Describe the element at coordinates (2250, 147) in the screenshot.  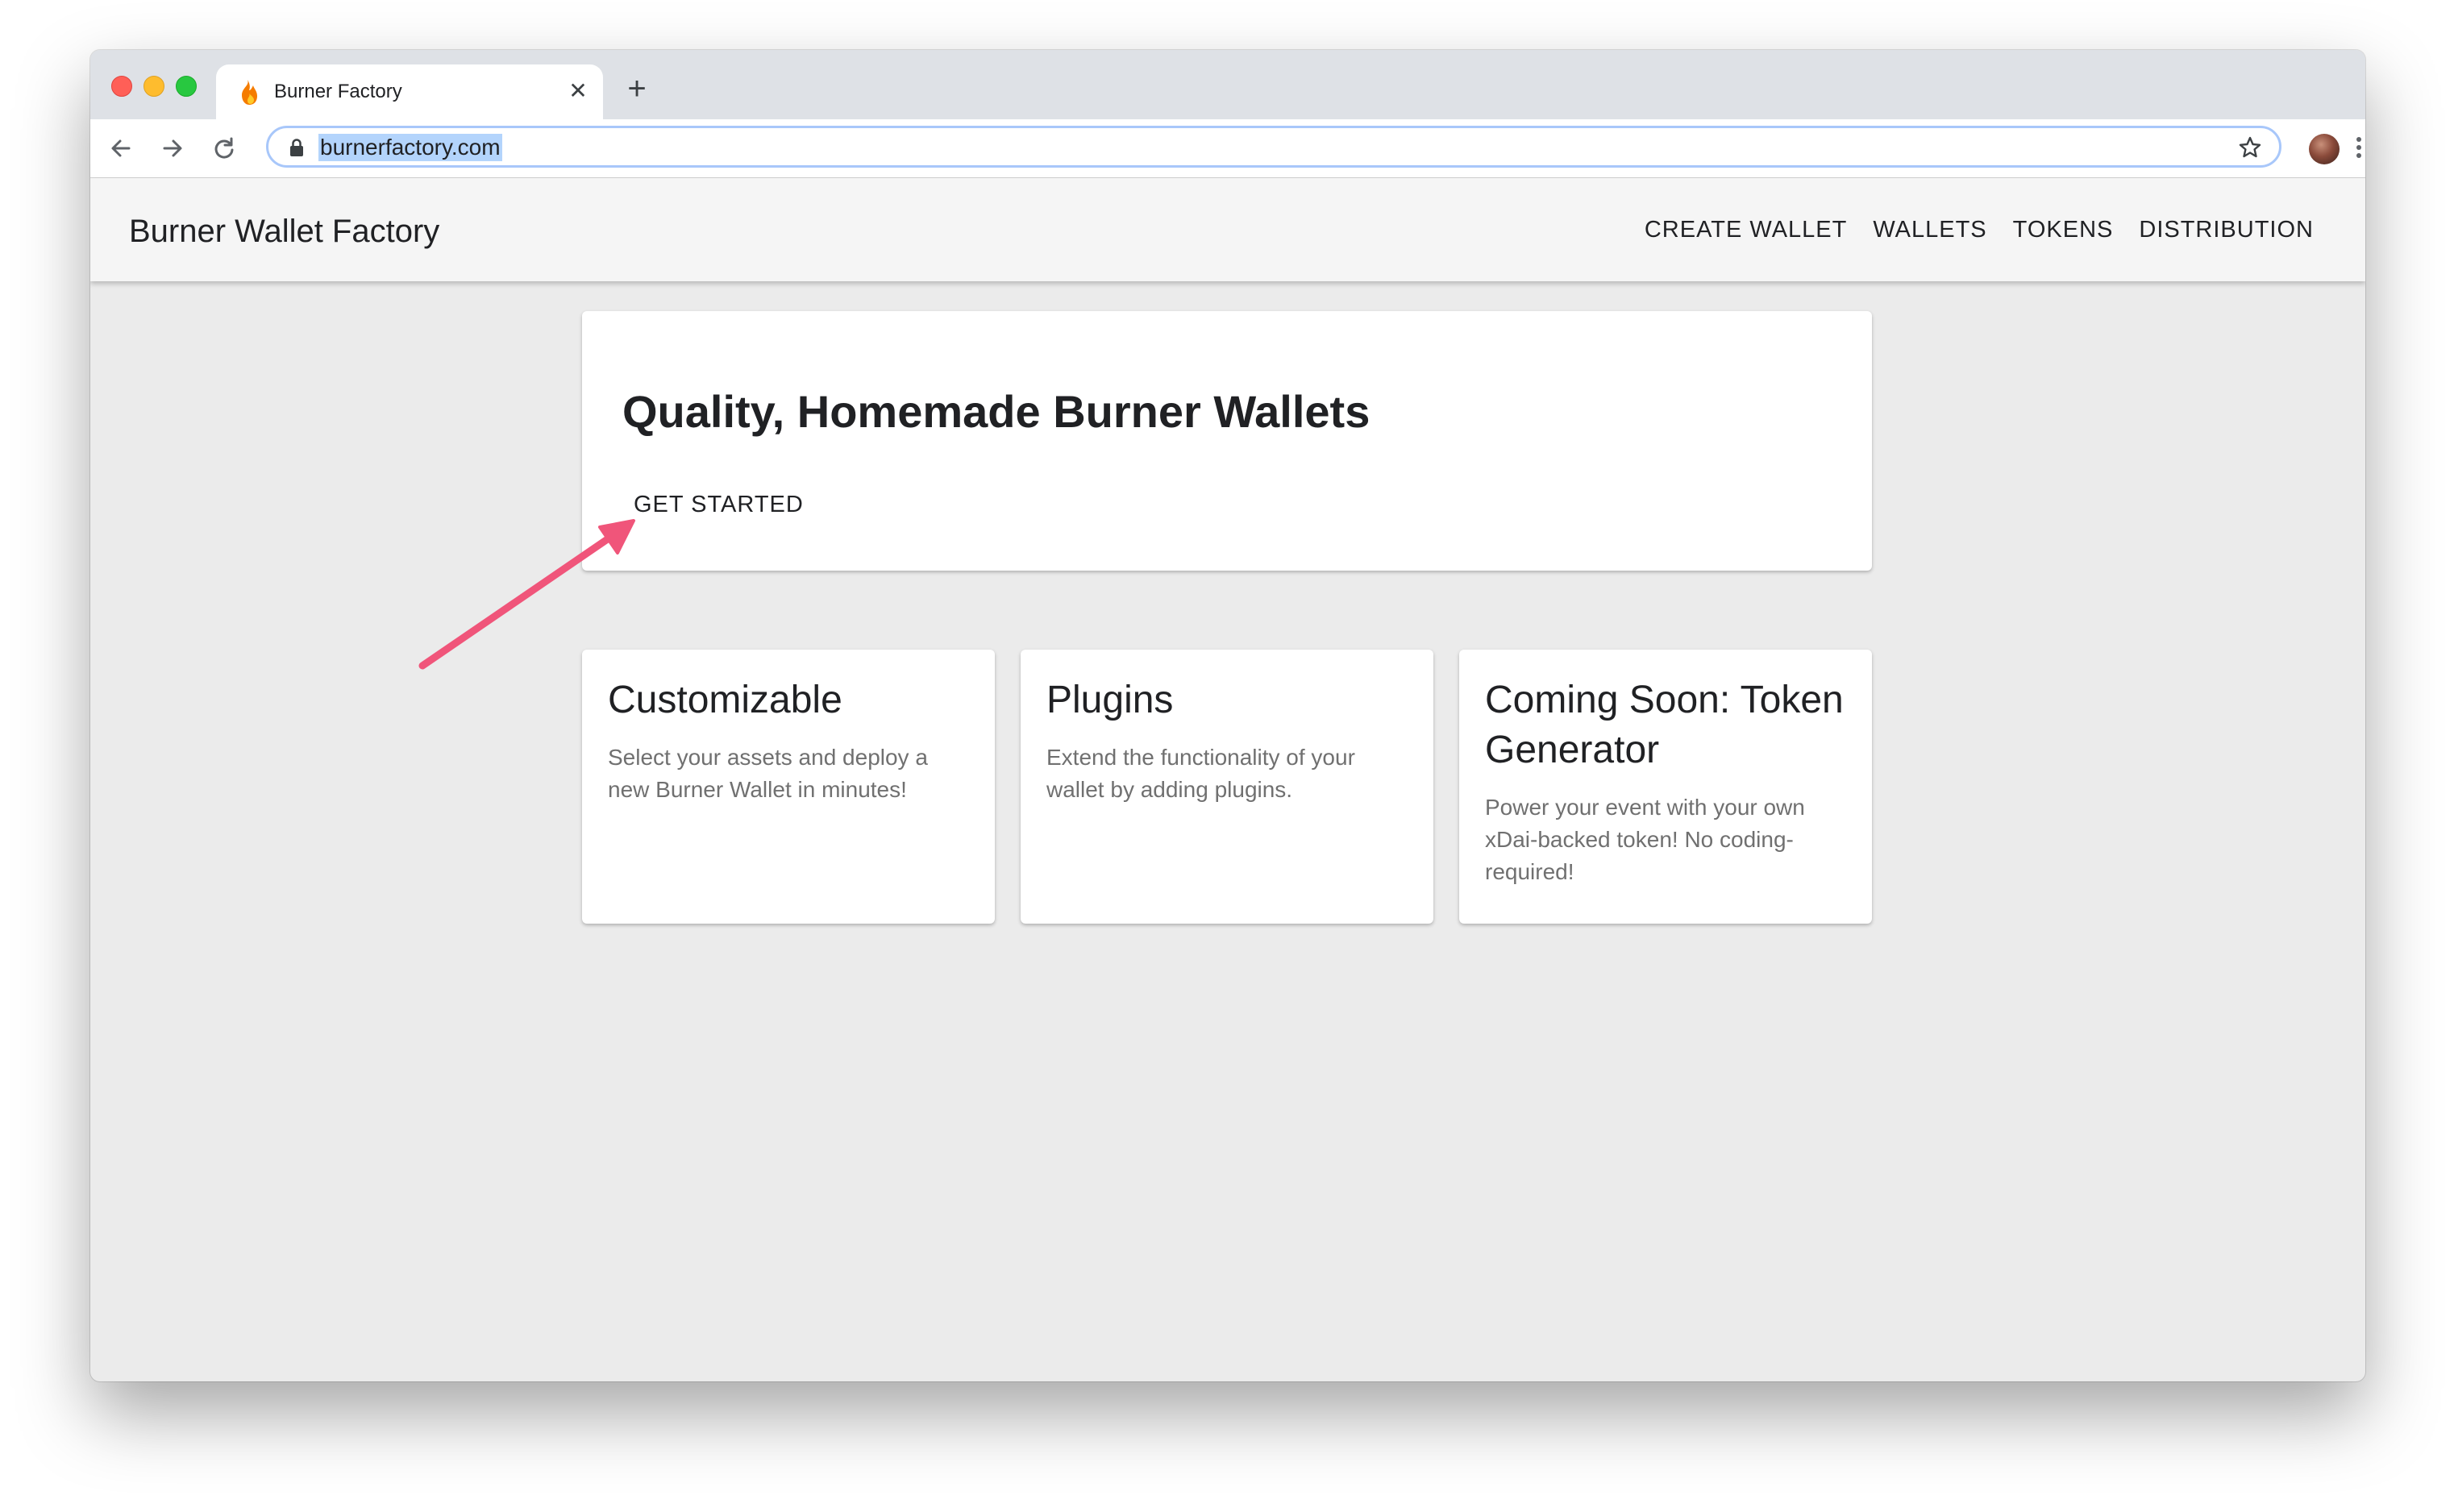
I see `star-icon` at that location.